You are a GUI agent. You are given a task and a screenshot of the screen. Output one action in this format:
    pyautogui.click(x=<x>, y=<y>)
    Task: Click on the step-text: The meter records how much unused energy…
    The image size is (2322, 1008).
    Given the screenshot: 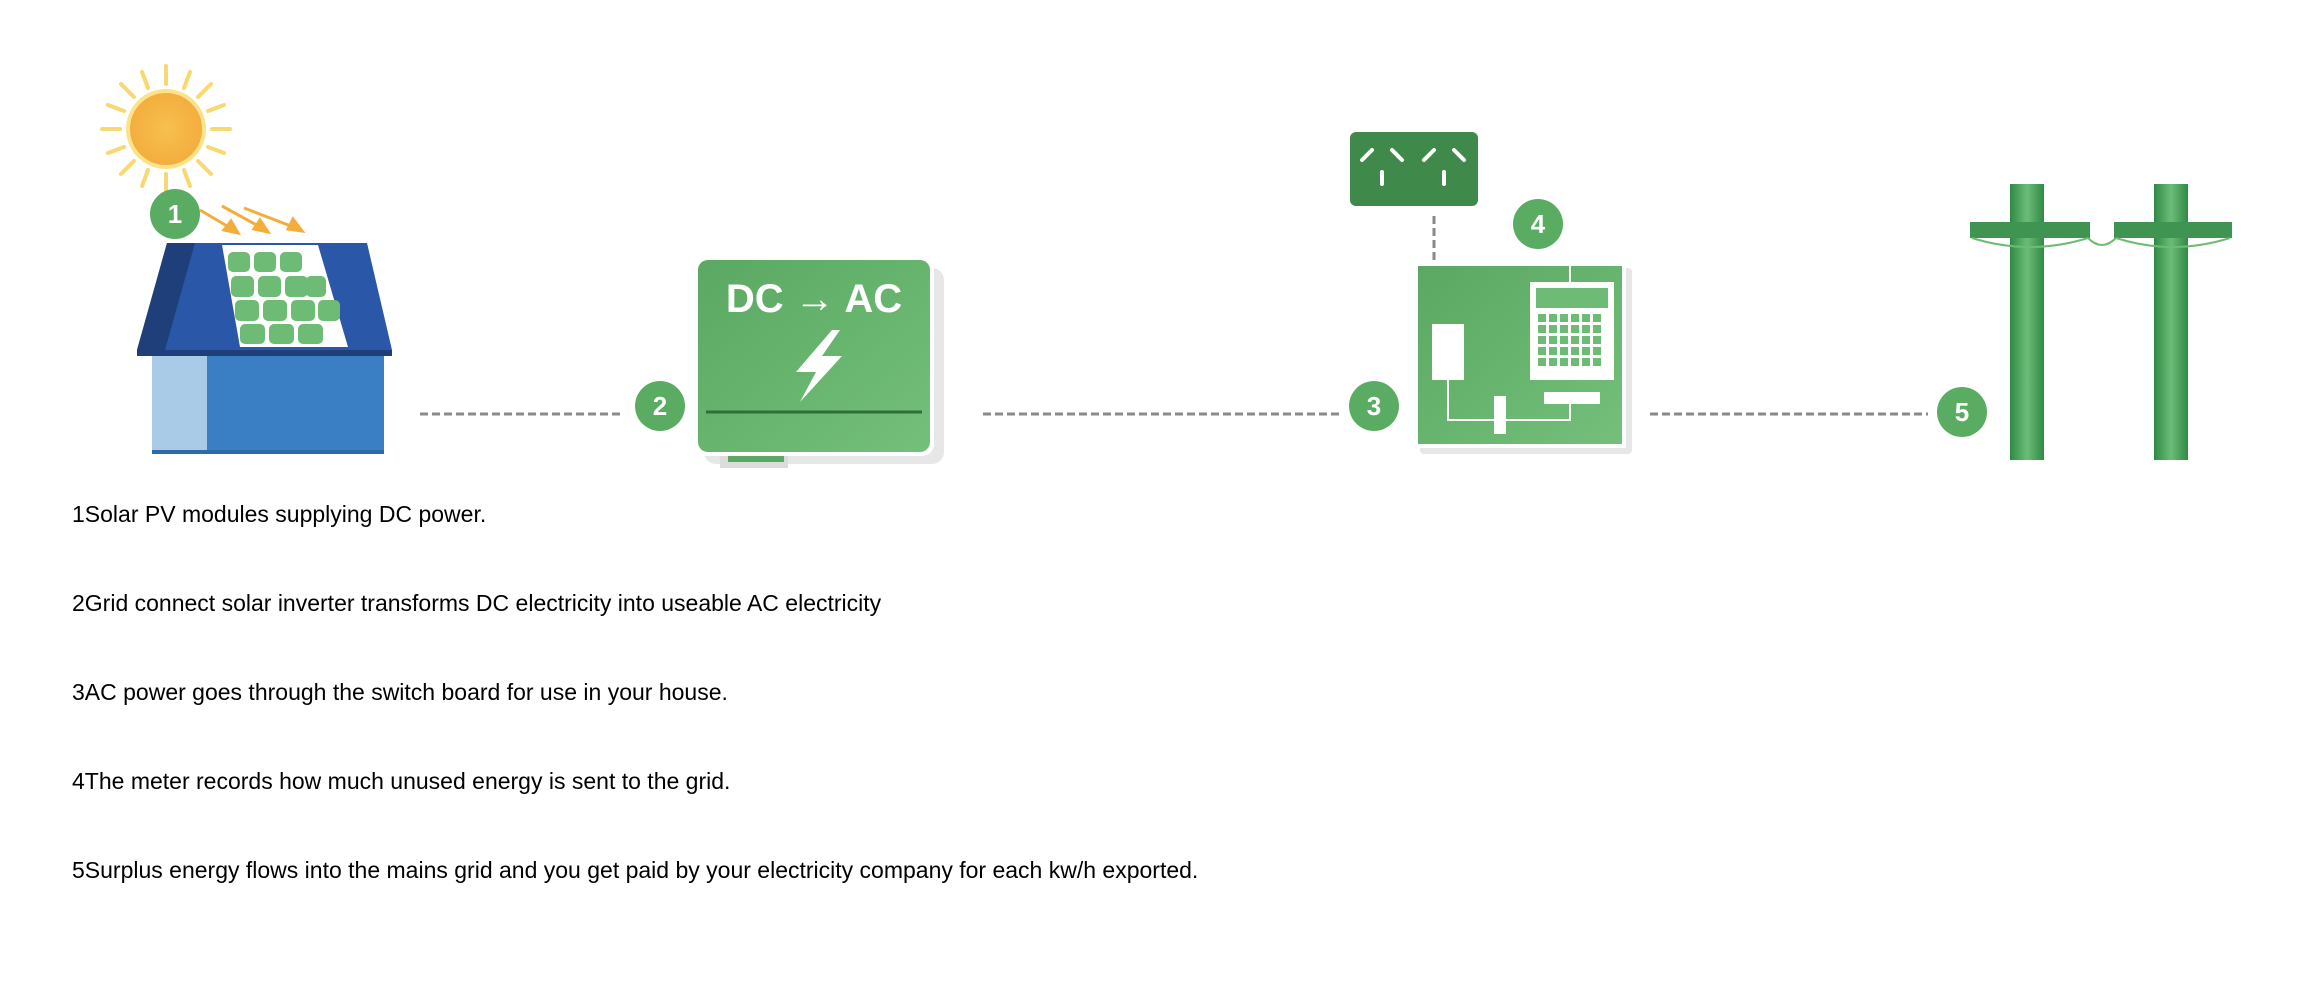 What is the action you would take?
    pyautogui.click(x=407, y=781)
    